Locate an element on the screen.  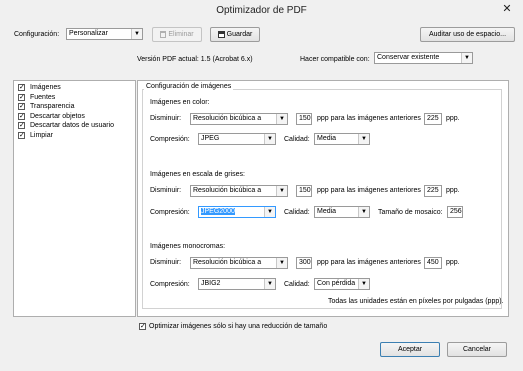
color-unit: ppp. is located at coordinates (453, 118).